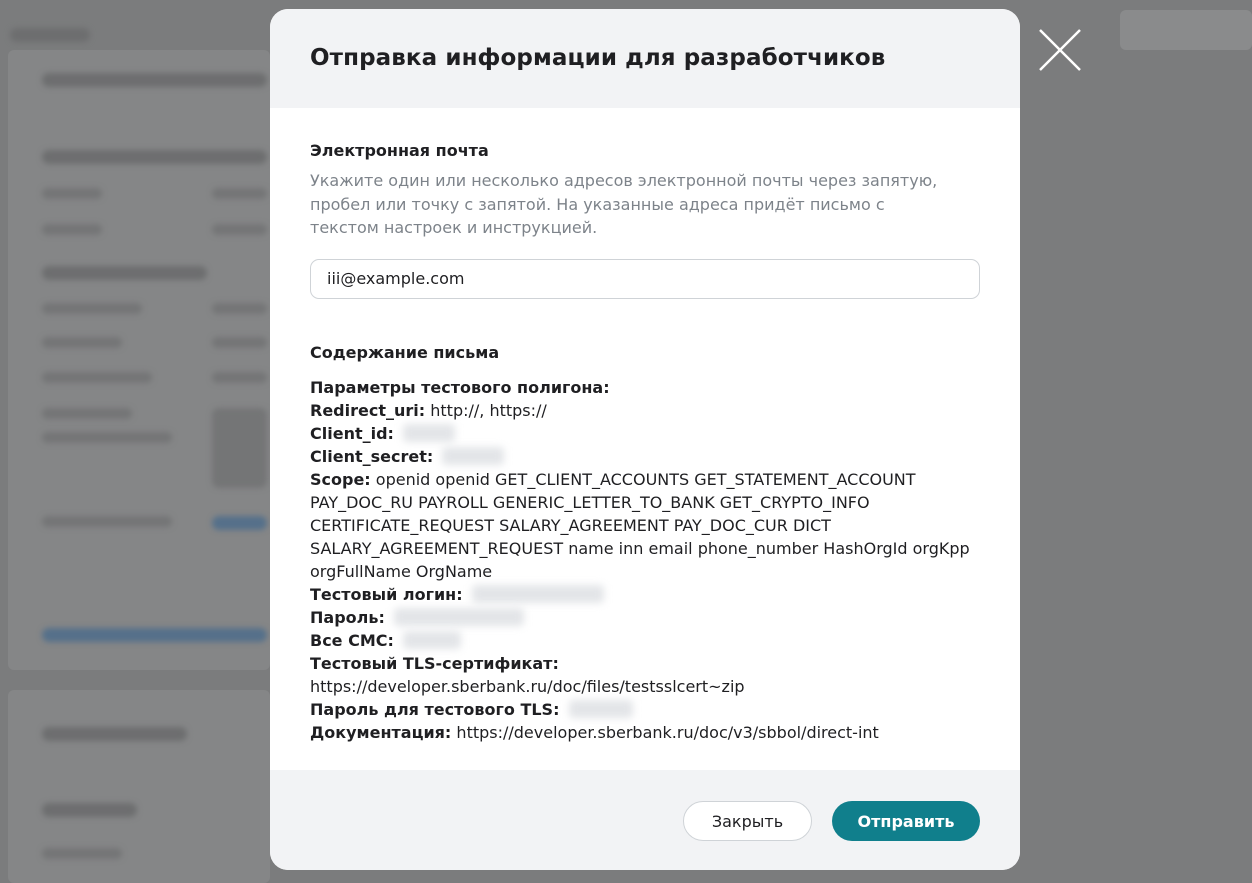 The height and width of the screenshot is (883, 1252). I want to click on client-id-label: Client_id:, so click(352, 433).